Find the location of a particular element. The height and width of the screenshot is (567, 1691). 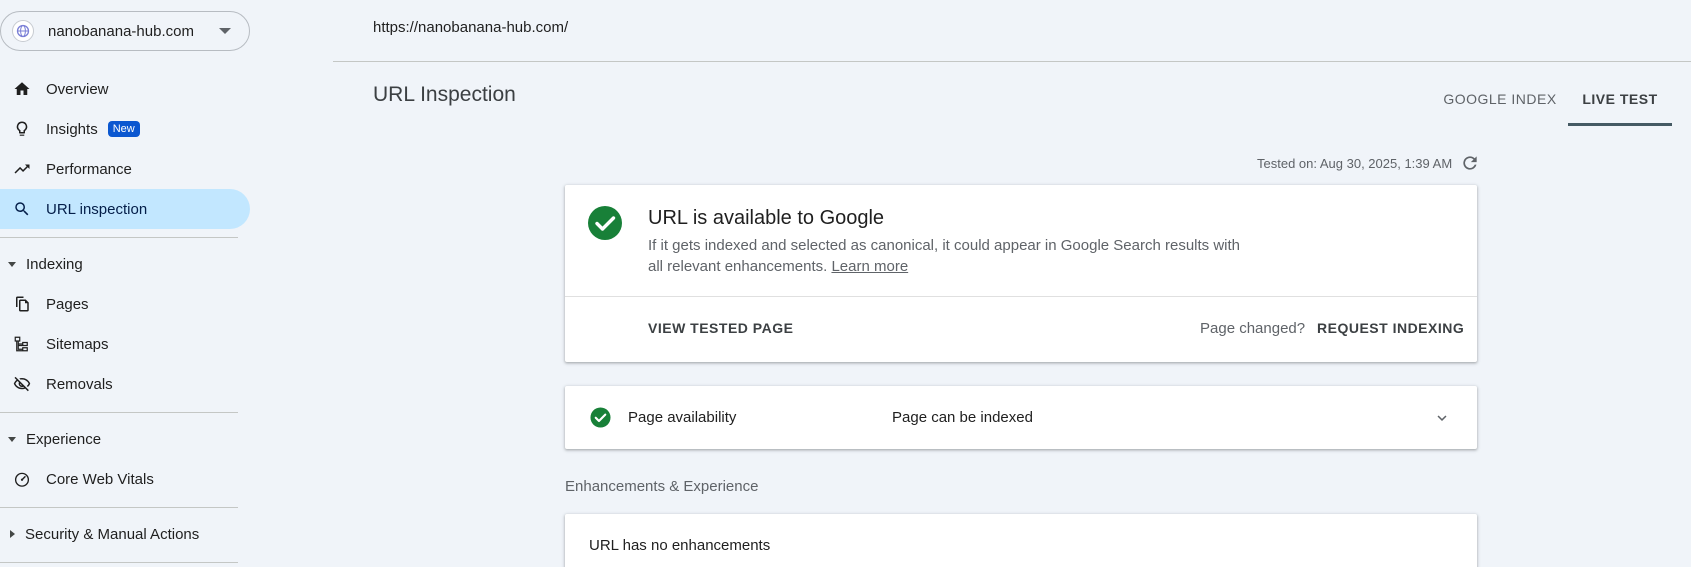

tested-on-timestamp: Tested on: Aug 30, 2025, 1:39 AM is located at coordinates (1368, 163).